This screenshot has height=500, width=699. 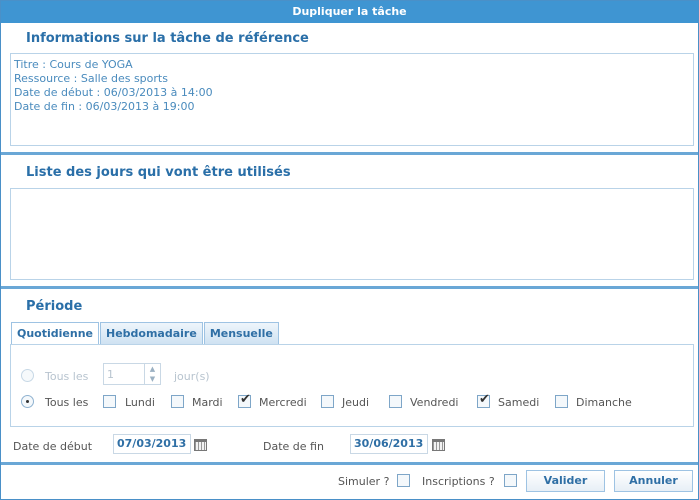 I want to click on period-tabs: Quotidienne Hebdomadaire Mensuelle, so click(x=145, y=333).